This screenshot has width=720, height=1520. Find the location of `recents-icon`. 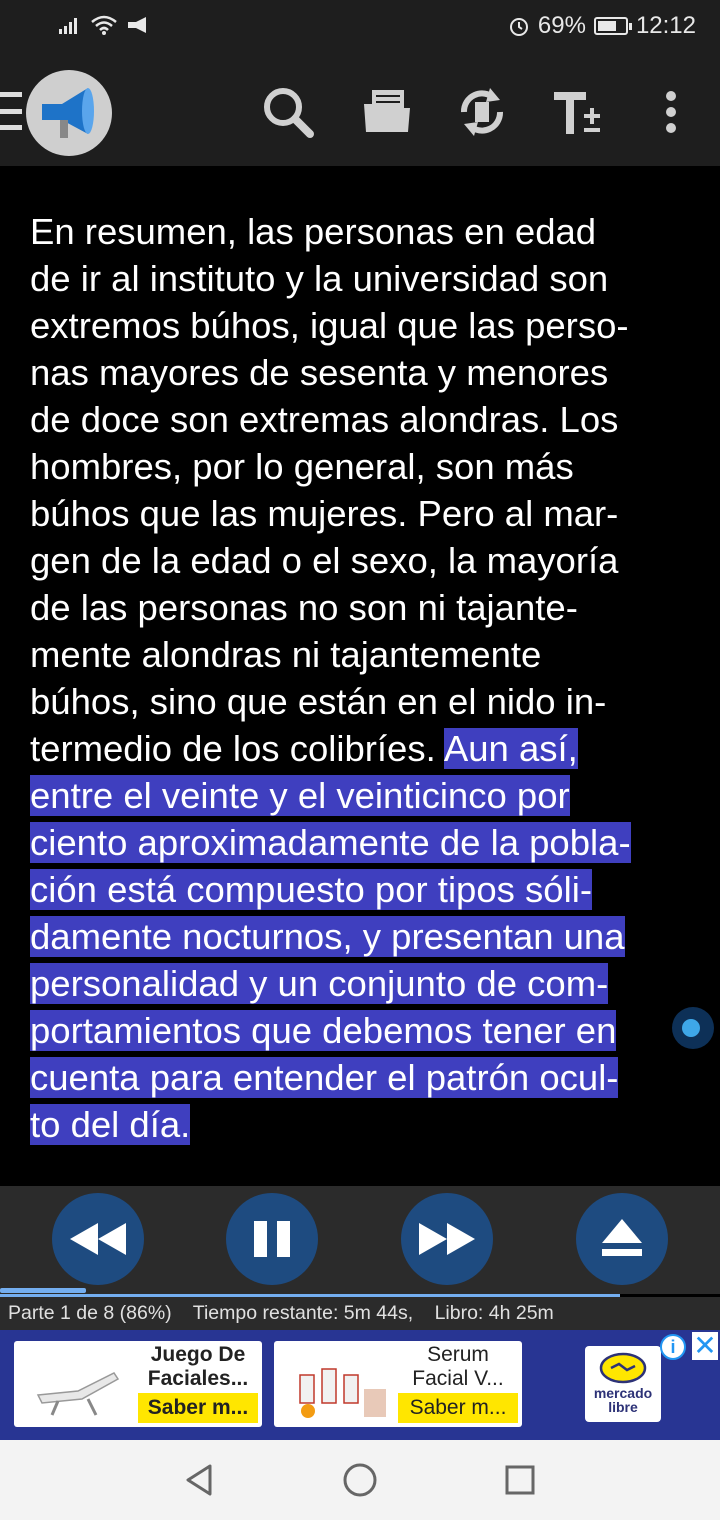

recents-icon is located at coordinates (520, 1480).